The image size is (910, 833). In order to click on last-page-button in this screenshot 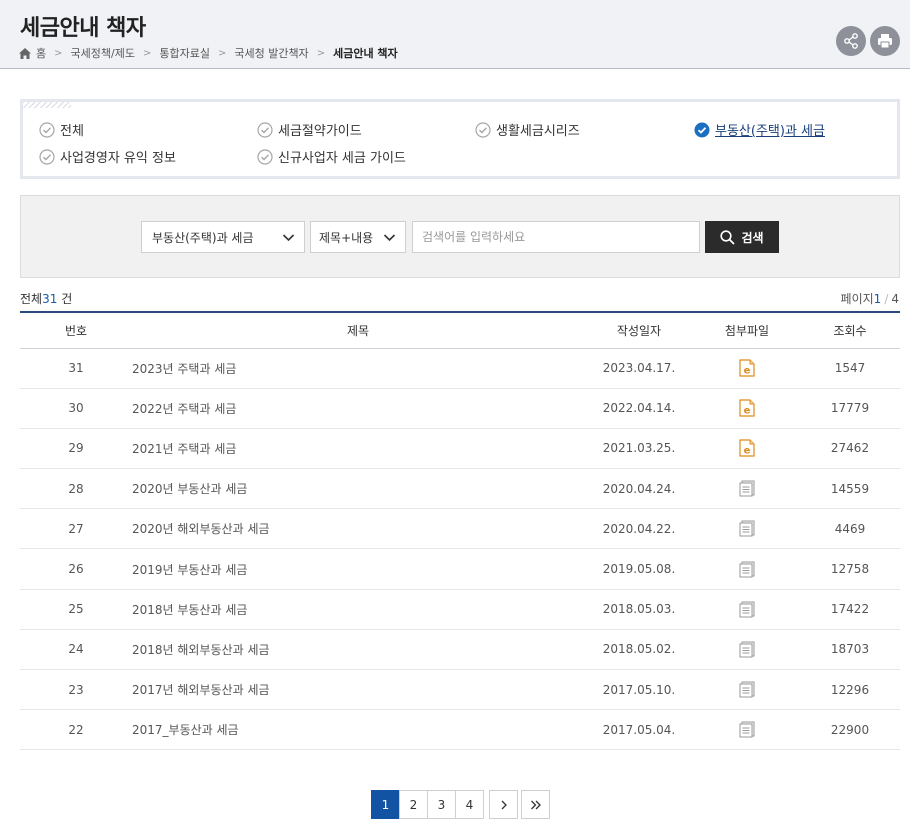, I will do `click(535, 804)`.